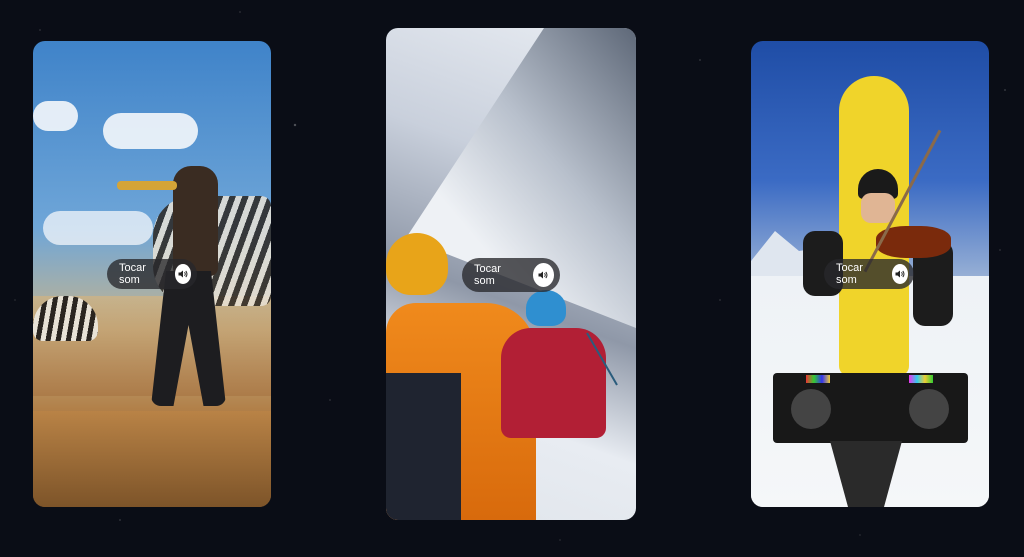 Image resolution: width=1024 pixels, height=557 pixels. What do you see at coordinates (417, 264) in the screenshot?
I see `yellow-helmet` at bounding box center [417, 264].